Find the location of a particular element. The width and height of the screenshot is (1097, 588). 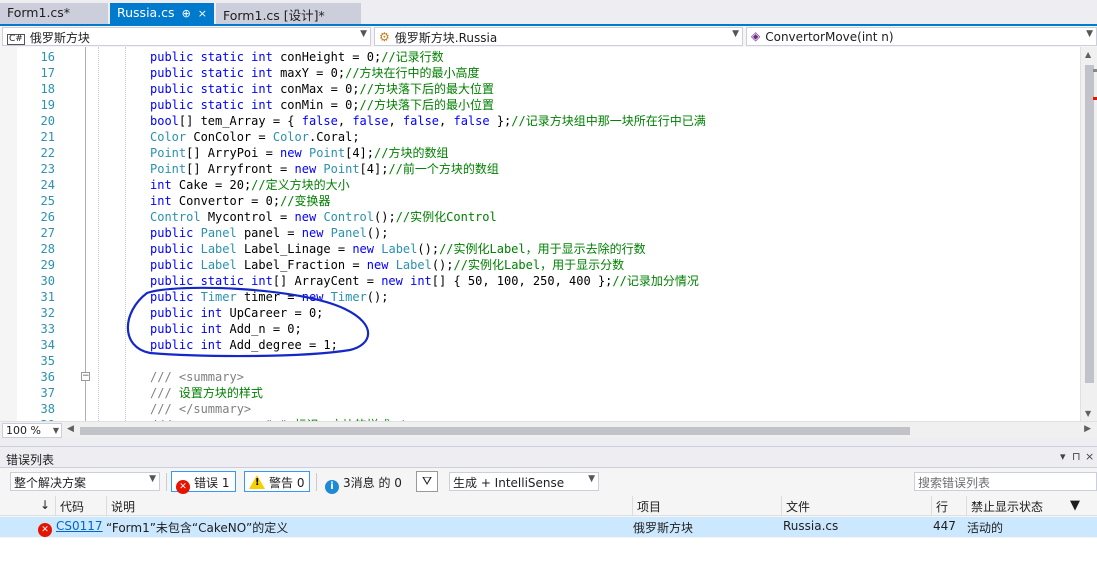

vertical-scrollbar: ▲ ▼ is located at coordinates (1088, 234).